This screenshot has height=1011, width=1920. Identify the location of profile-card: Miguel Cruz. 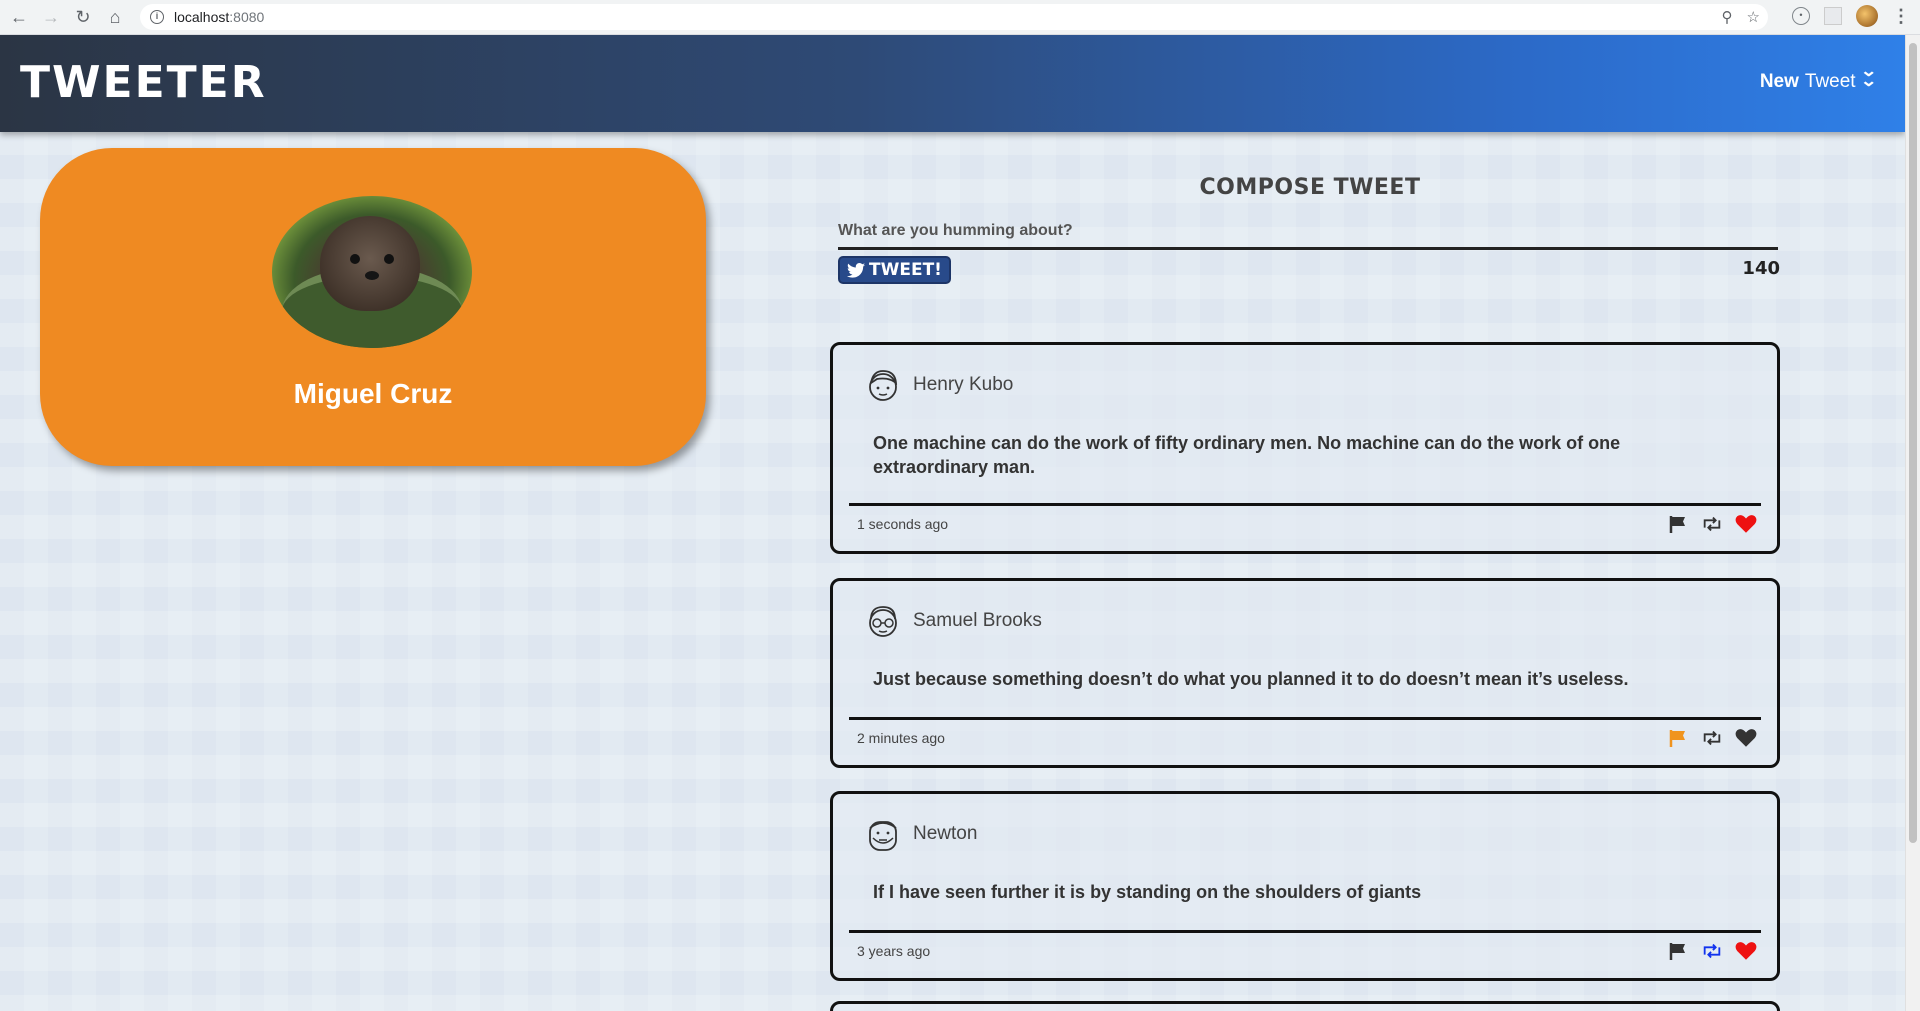
(373, 307).